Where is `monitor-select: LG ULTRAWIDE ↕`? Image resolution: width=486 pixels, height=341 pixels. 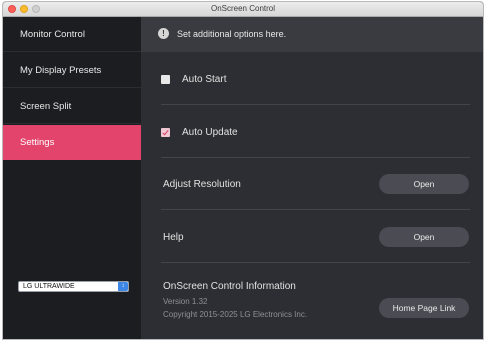 monitor-select: LG ULTRAWIDE ↕ is located at coordinates (73, 286).